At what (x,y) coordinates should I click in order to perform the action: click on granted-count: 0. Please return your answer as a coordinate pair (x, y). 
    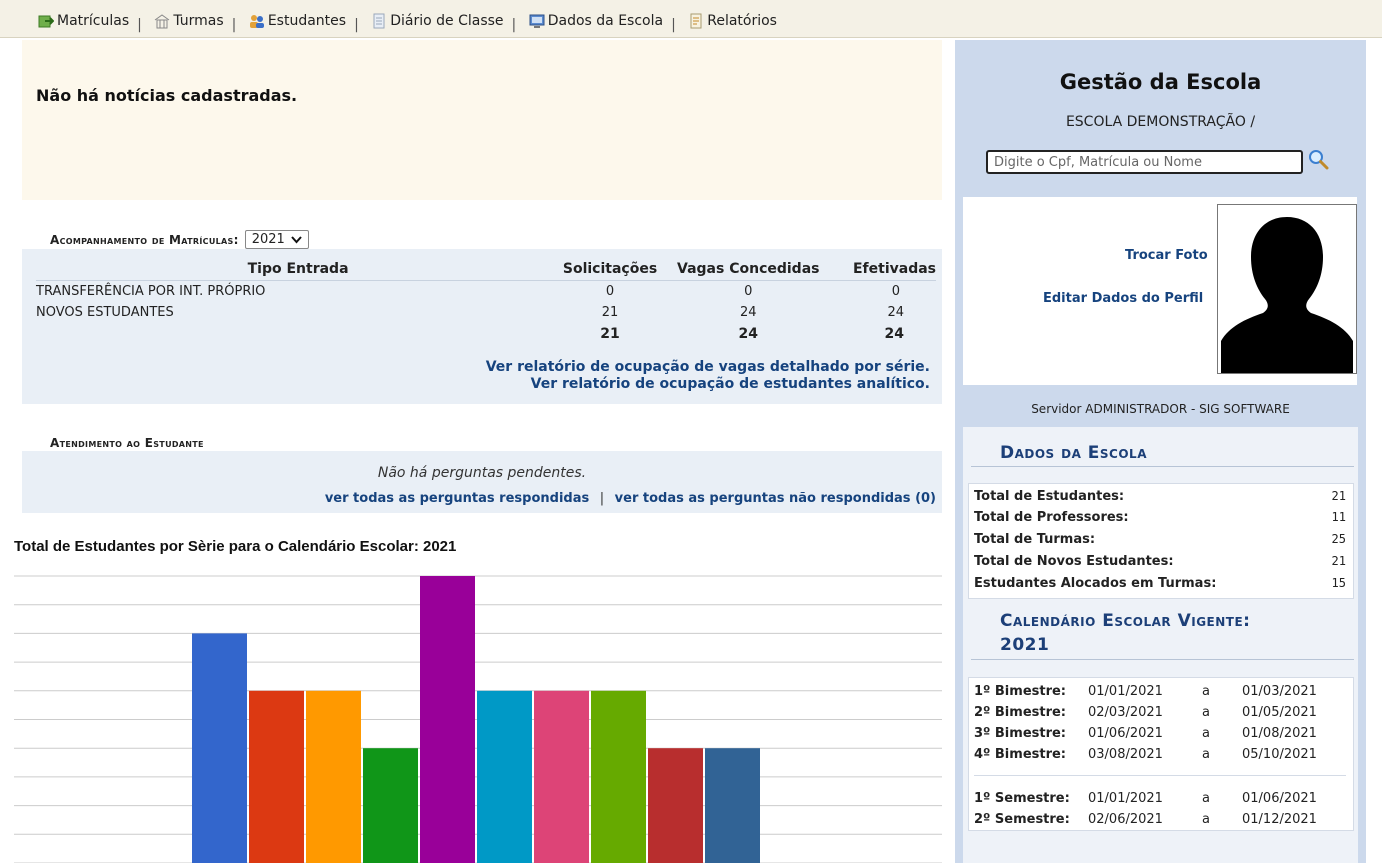
    Looking at the image, I should click on (748, 291).